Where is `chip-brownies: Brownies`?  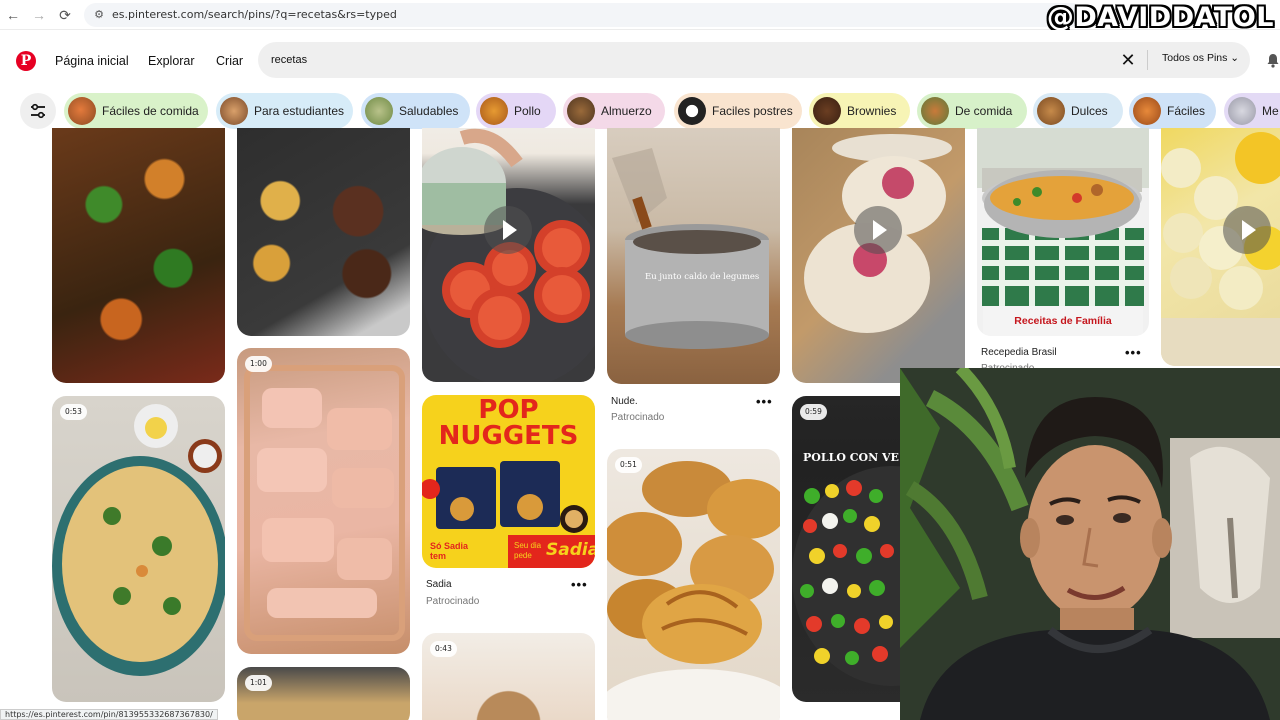
chip-brownies: Brownies is located at coordinates (859, 111).